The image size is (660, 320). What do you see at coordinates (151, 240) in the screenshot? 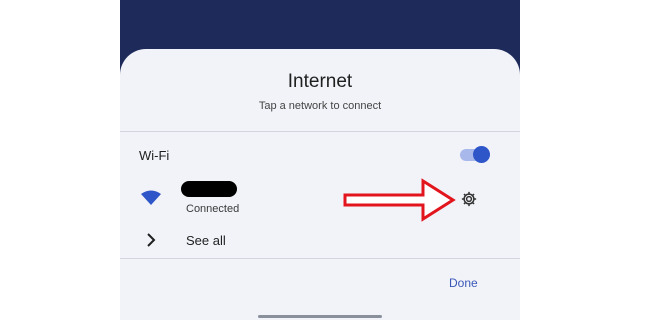
I see `chevron-right-icon` at bounding box center [151, 240].